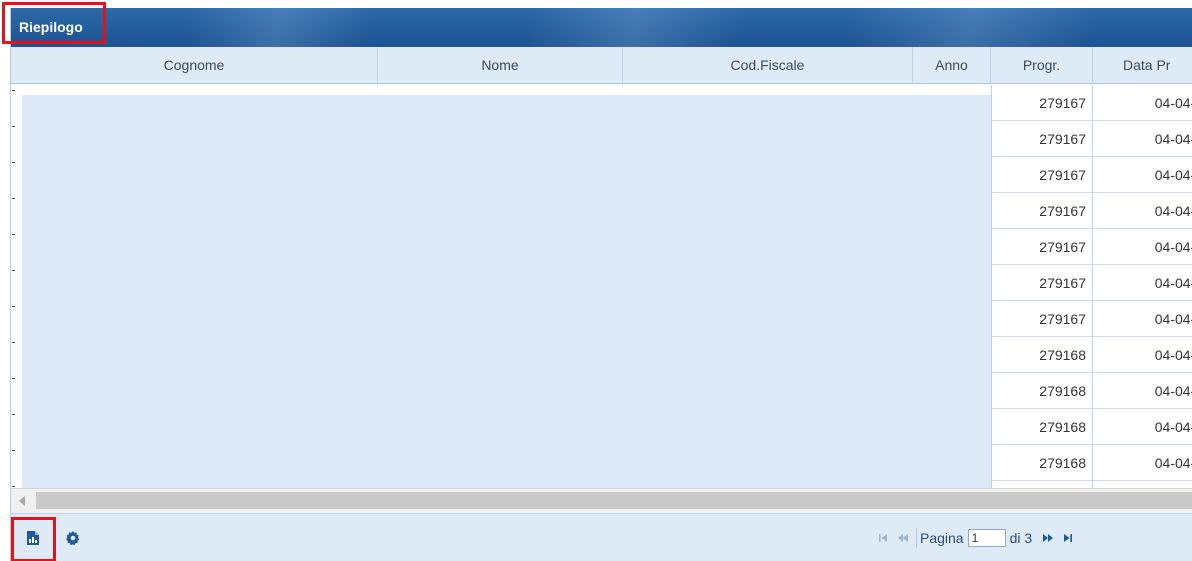 The width and height of the screenshot is (1192, 561). I want to click on prev-page-icon, so click(903, 538).